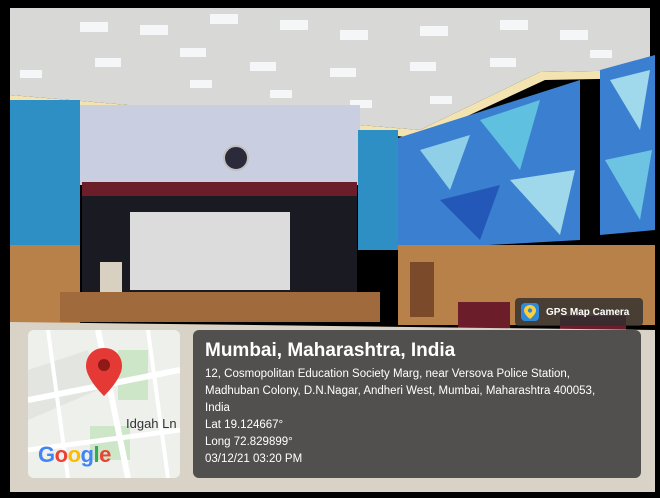 This screenshot has width=660, height=498. What do you see at coordinates (330, 350) in the screenshot?
I see `location-title: Mumbai, Maharashtra, India` at bounding box center [330, 350].